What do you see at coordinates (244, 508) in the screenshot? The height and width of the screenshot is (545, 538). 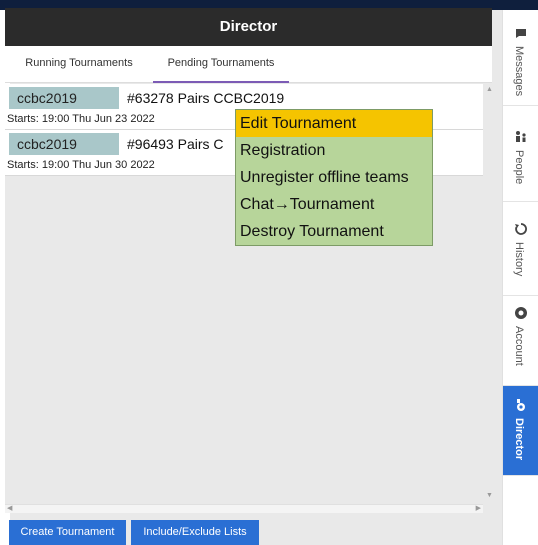 I see `horizontal-scrollbar: ◀ ▶` at bounding box center [244, 508].